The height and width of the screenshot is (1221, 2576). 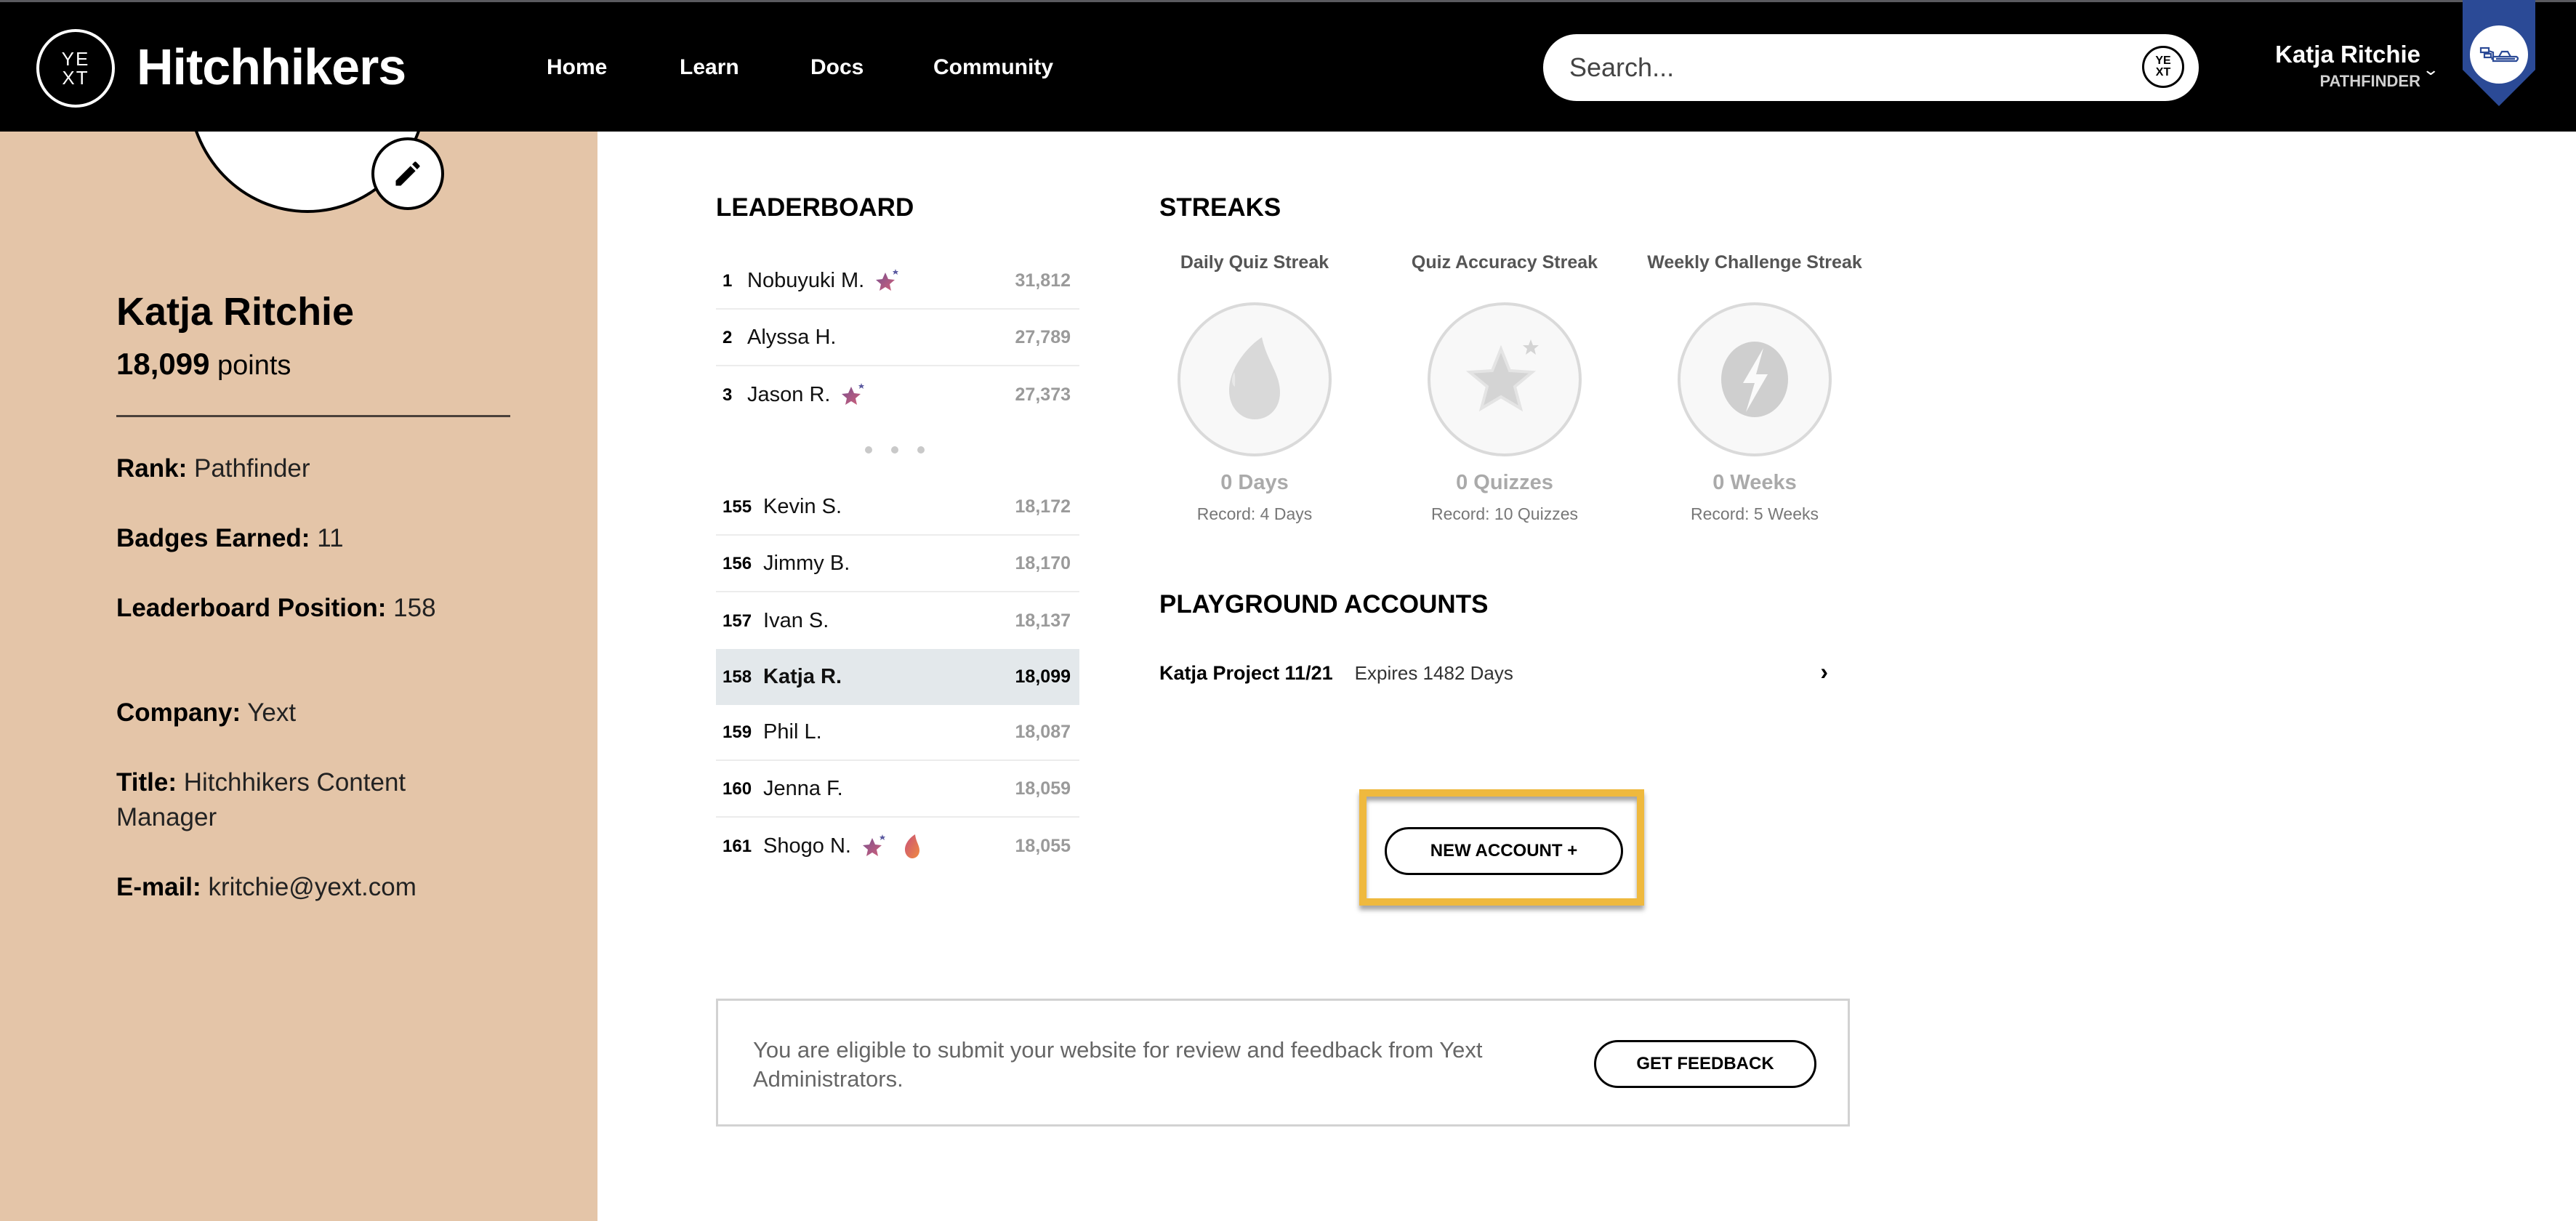 What do you see at coordinates (178, 712) in the screenshot?
I see `field-label: Company:` at bounding box center [178, 712].